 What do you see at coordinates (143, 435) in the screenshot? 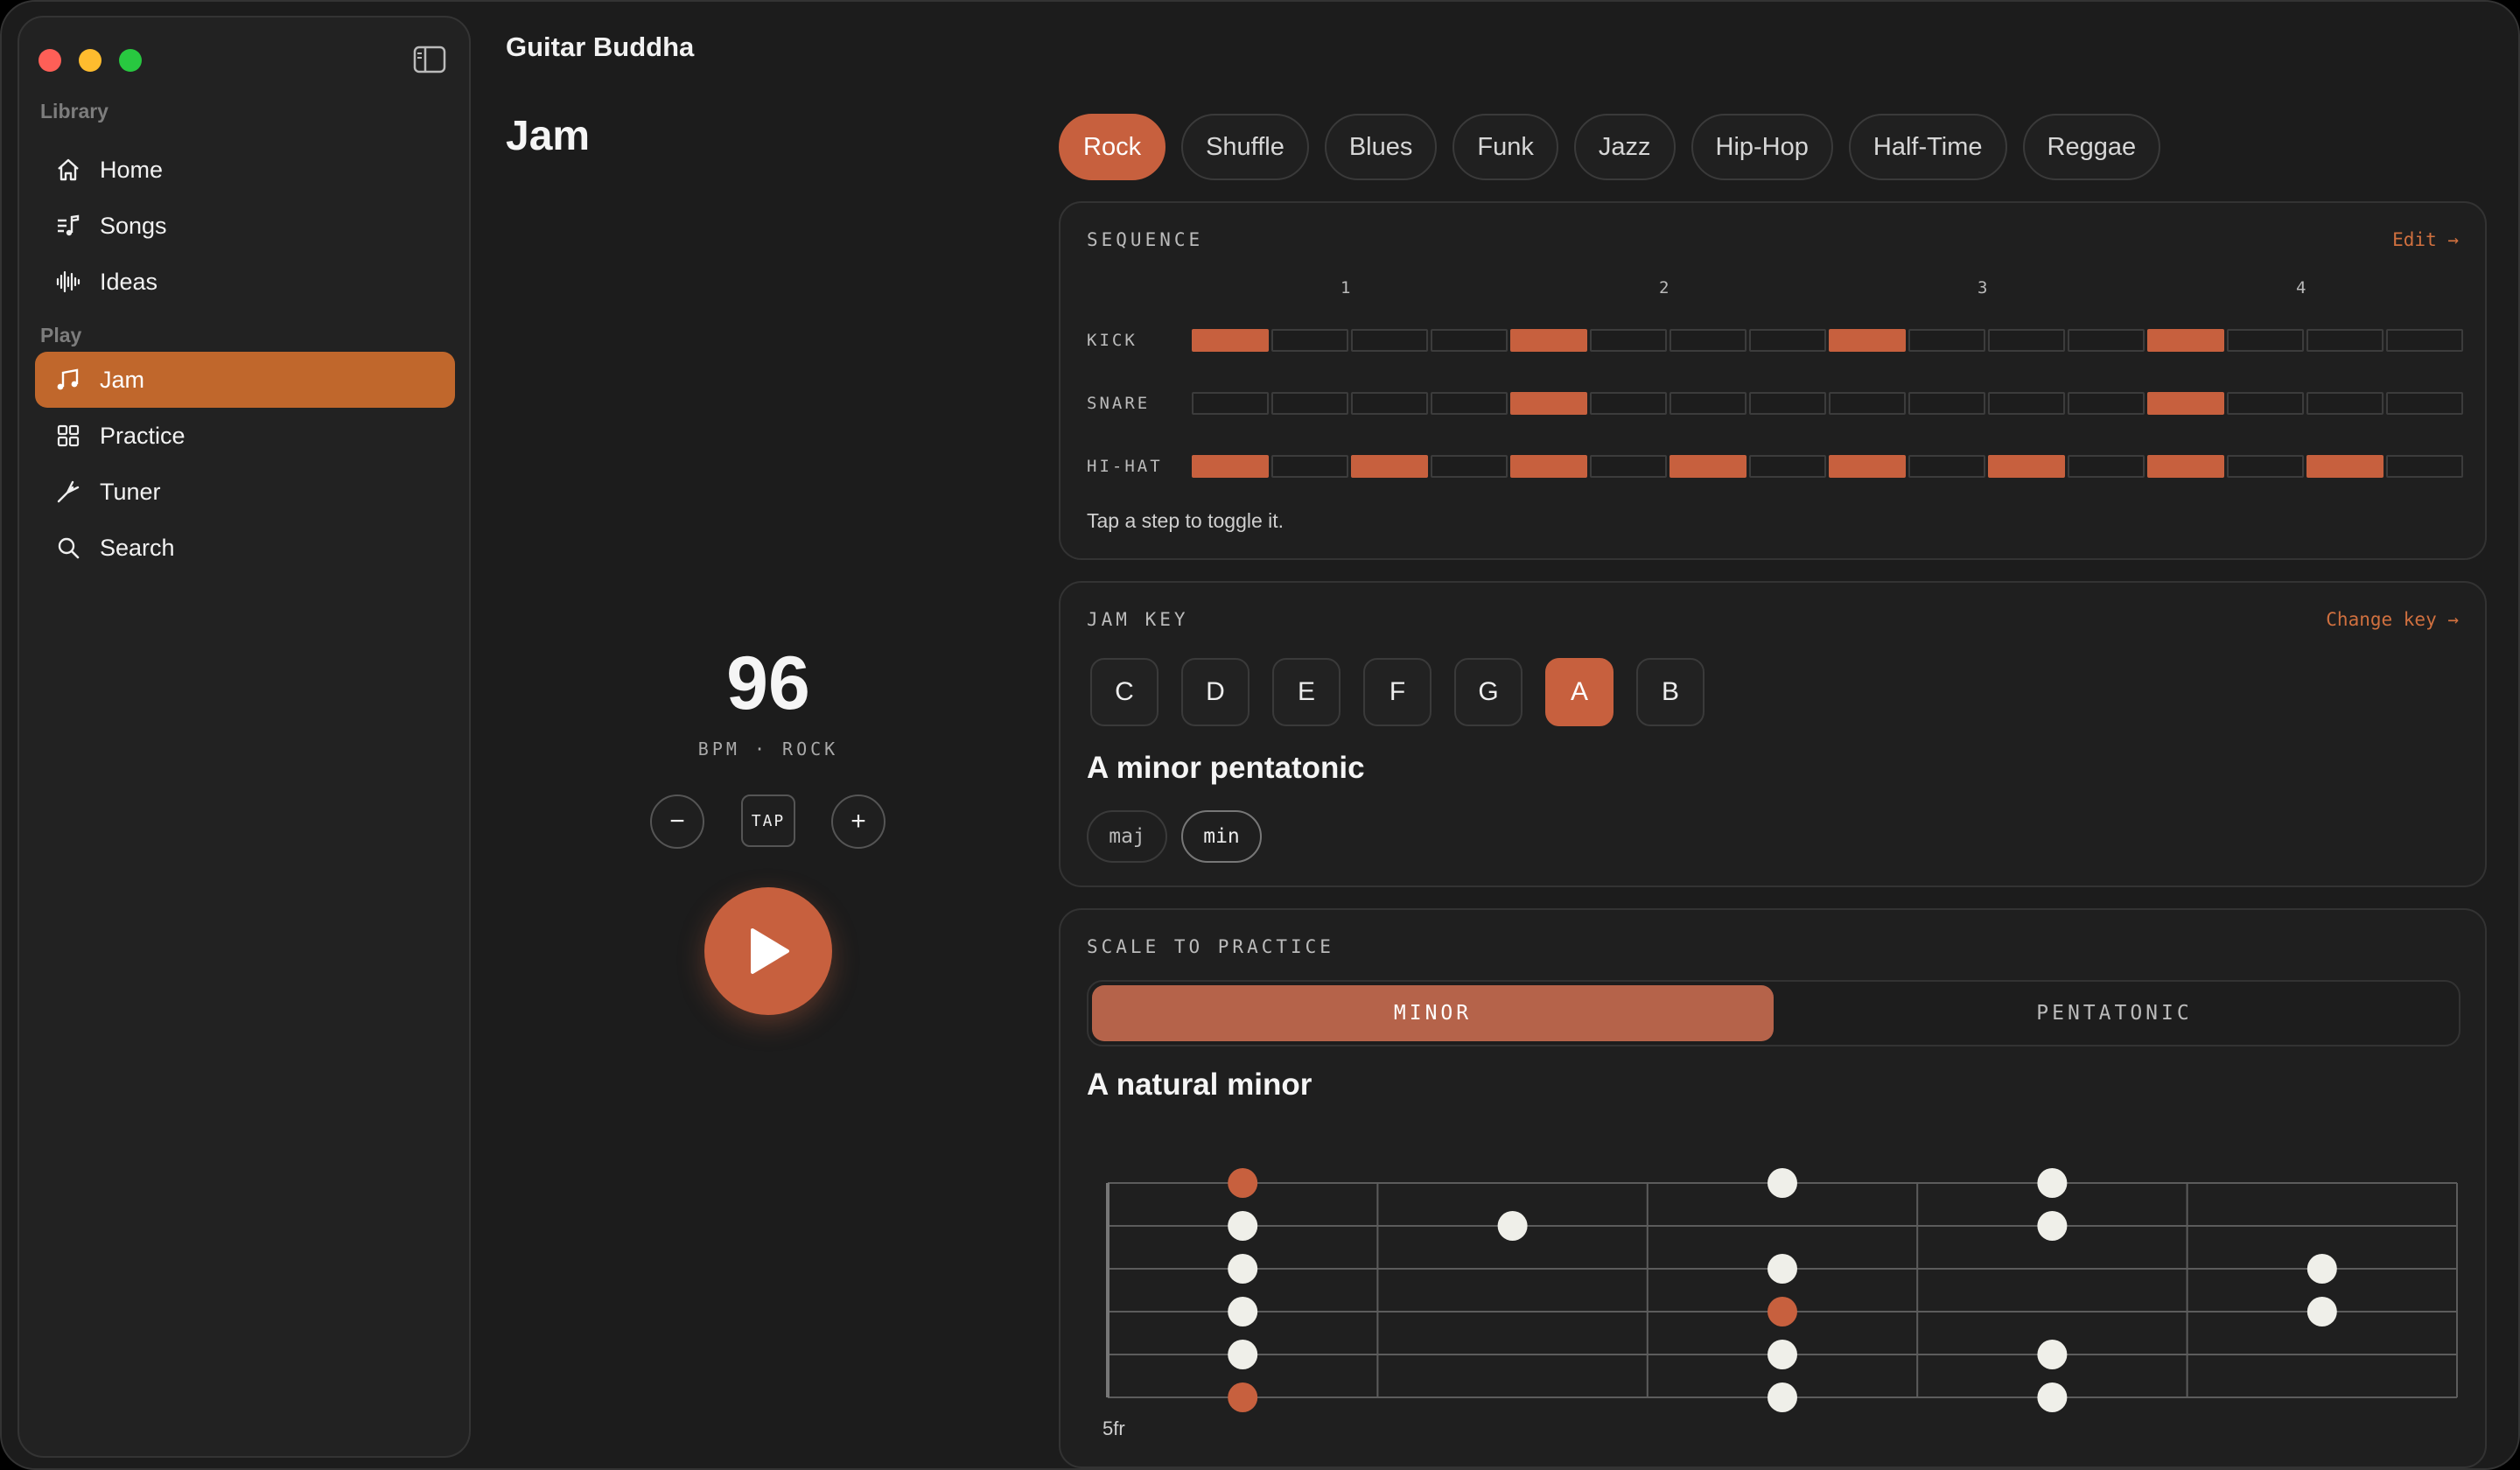
I see `sidebar-item-label: Practice` at bounding box center [143, 435].